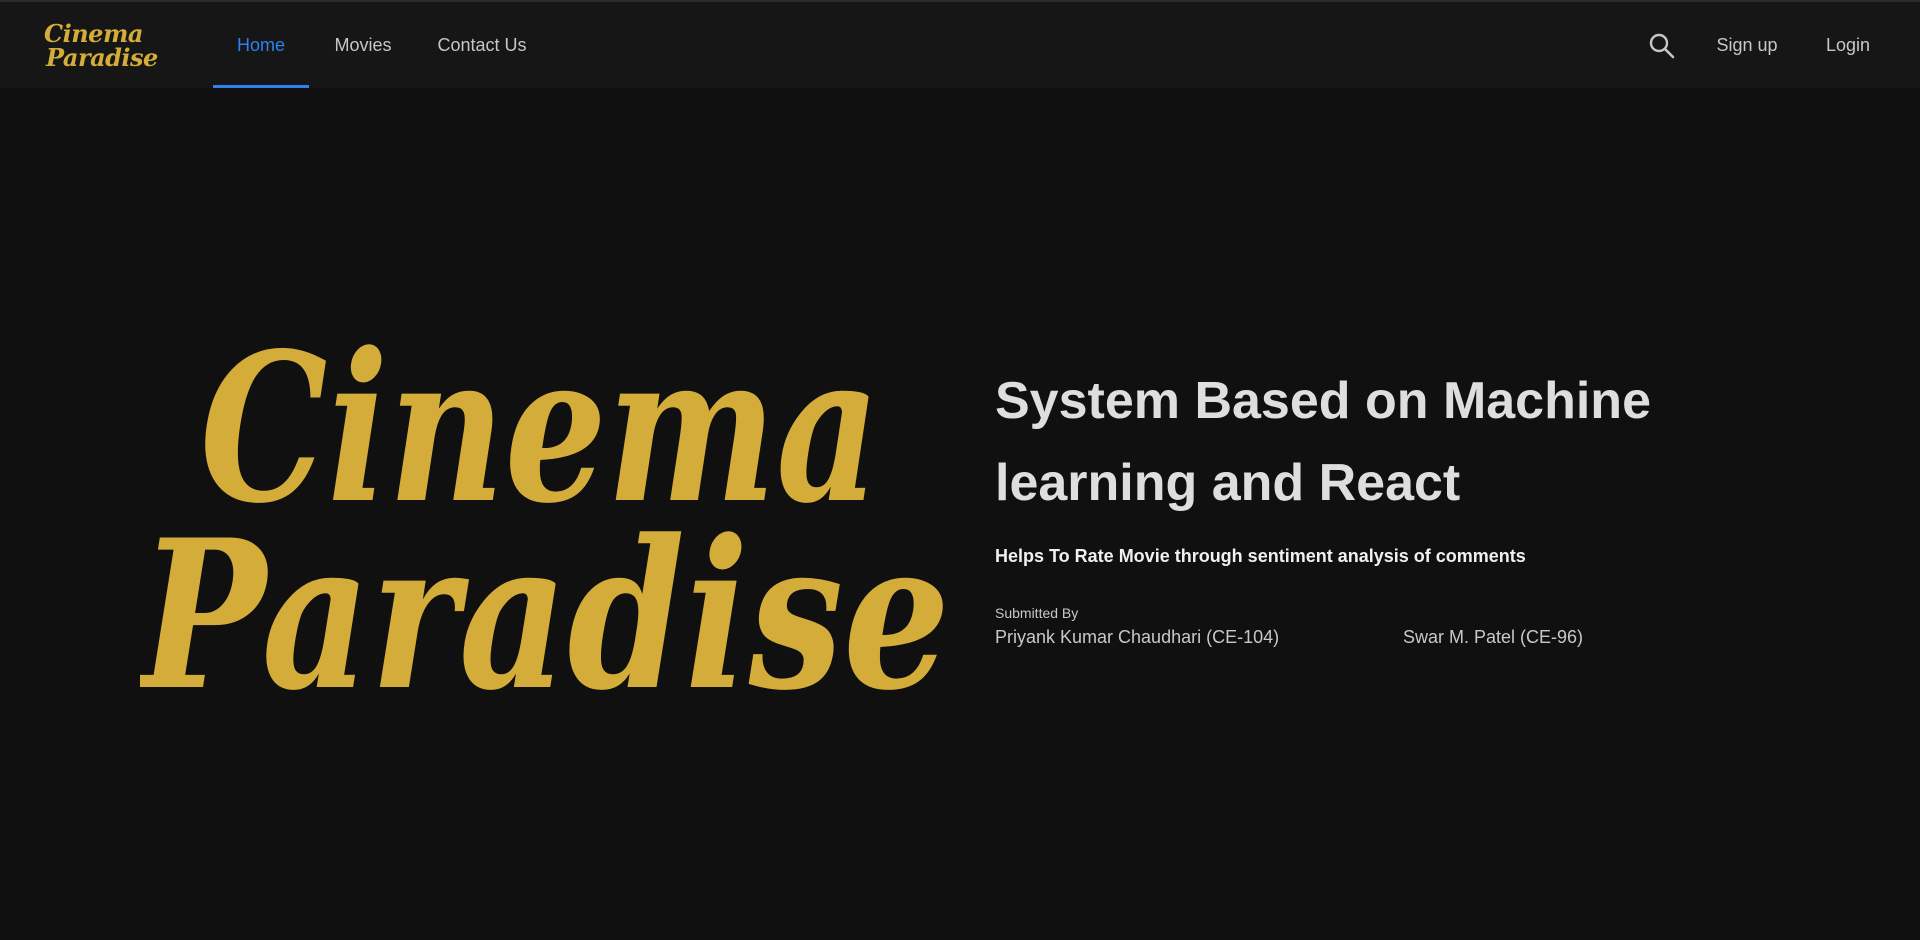 The height and width of the screenshot is (940, 1920). What do you see at coordinates (1323, 401) in the screenshot?
I see `hero-title-line1: System Based on Machine` at bounding box center [1323, 401].